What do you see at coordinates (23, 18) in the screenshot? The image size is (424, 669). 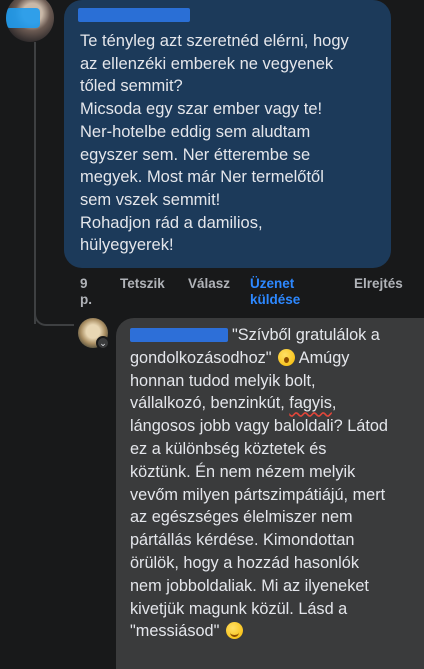 I see `redaction-mark` at bounding box center [23, 18].